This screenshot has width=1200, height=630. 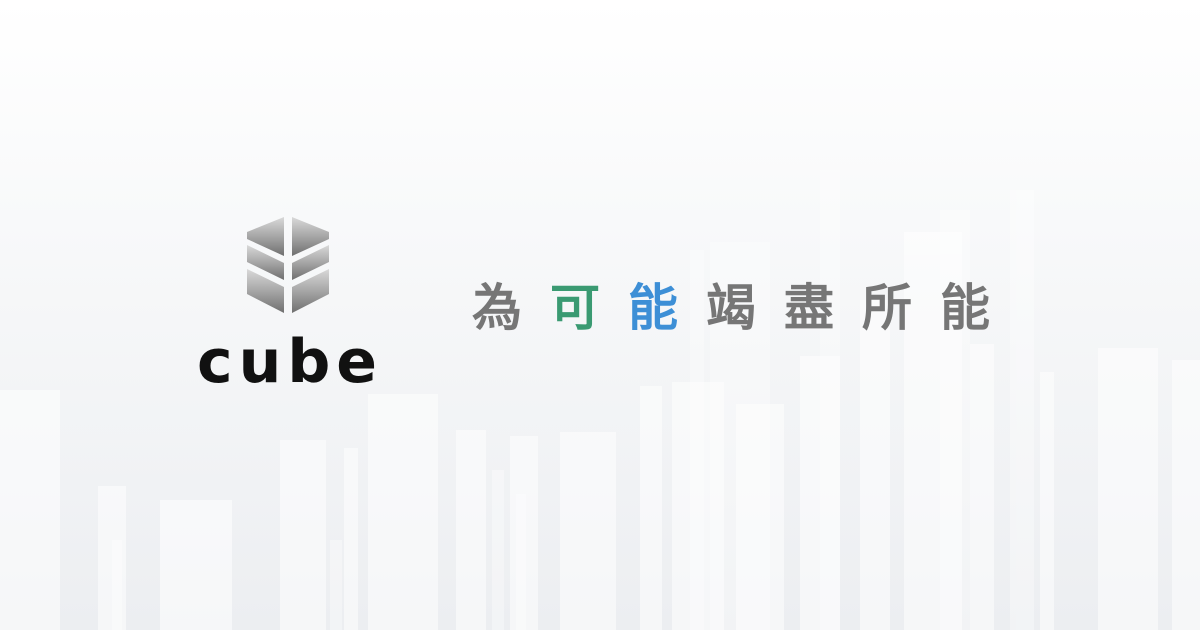 I want to click on layered-cube-icon, so click(x=288, y=265).